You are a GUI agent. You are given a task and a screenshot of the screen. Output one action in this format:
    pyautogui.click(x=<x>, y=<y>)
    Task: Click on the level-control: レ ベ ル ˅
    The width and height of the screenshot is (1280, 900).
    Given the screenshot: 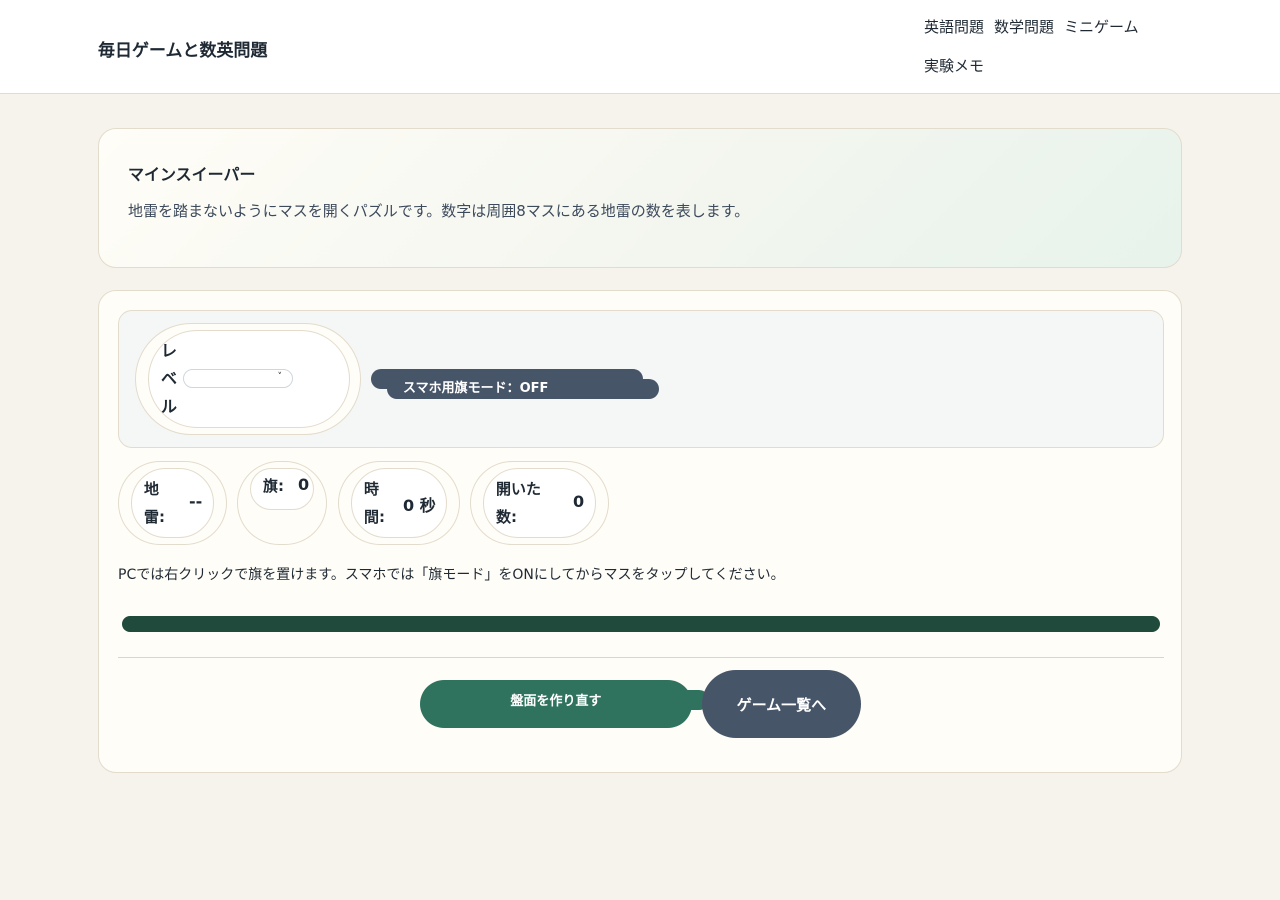 What is the action you would take?
    pyautogui.click(x=248, y=379)
    